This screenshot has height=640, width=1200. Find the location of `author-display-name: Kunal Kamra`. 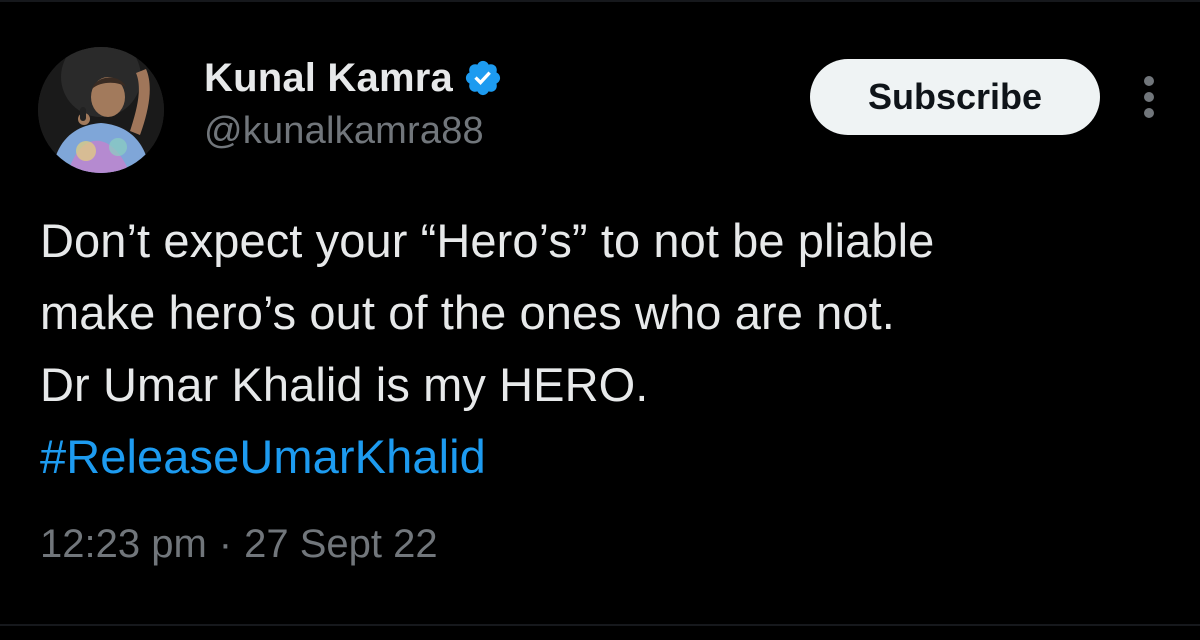

author-display-name: Kunal Kamra is located at coordinates (328, 78).